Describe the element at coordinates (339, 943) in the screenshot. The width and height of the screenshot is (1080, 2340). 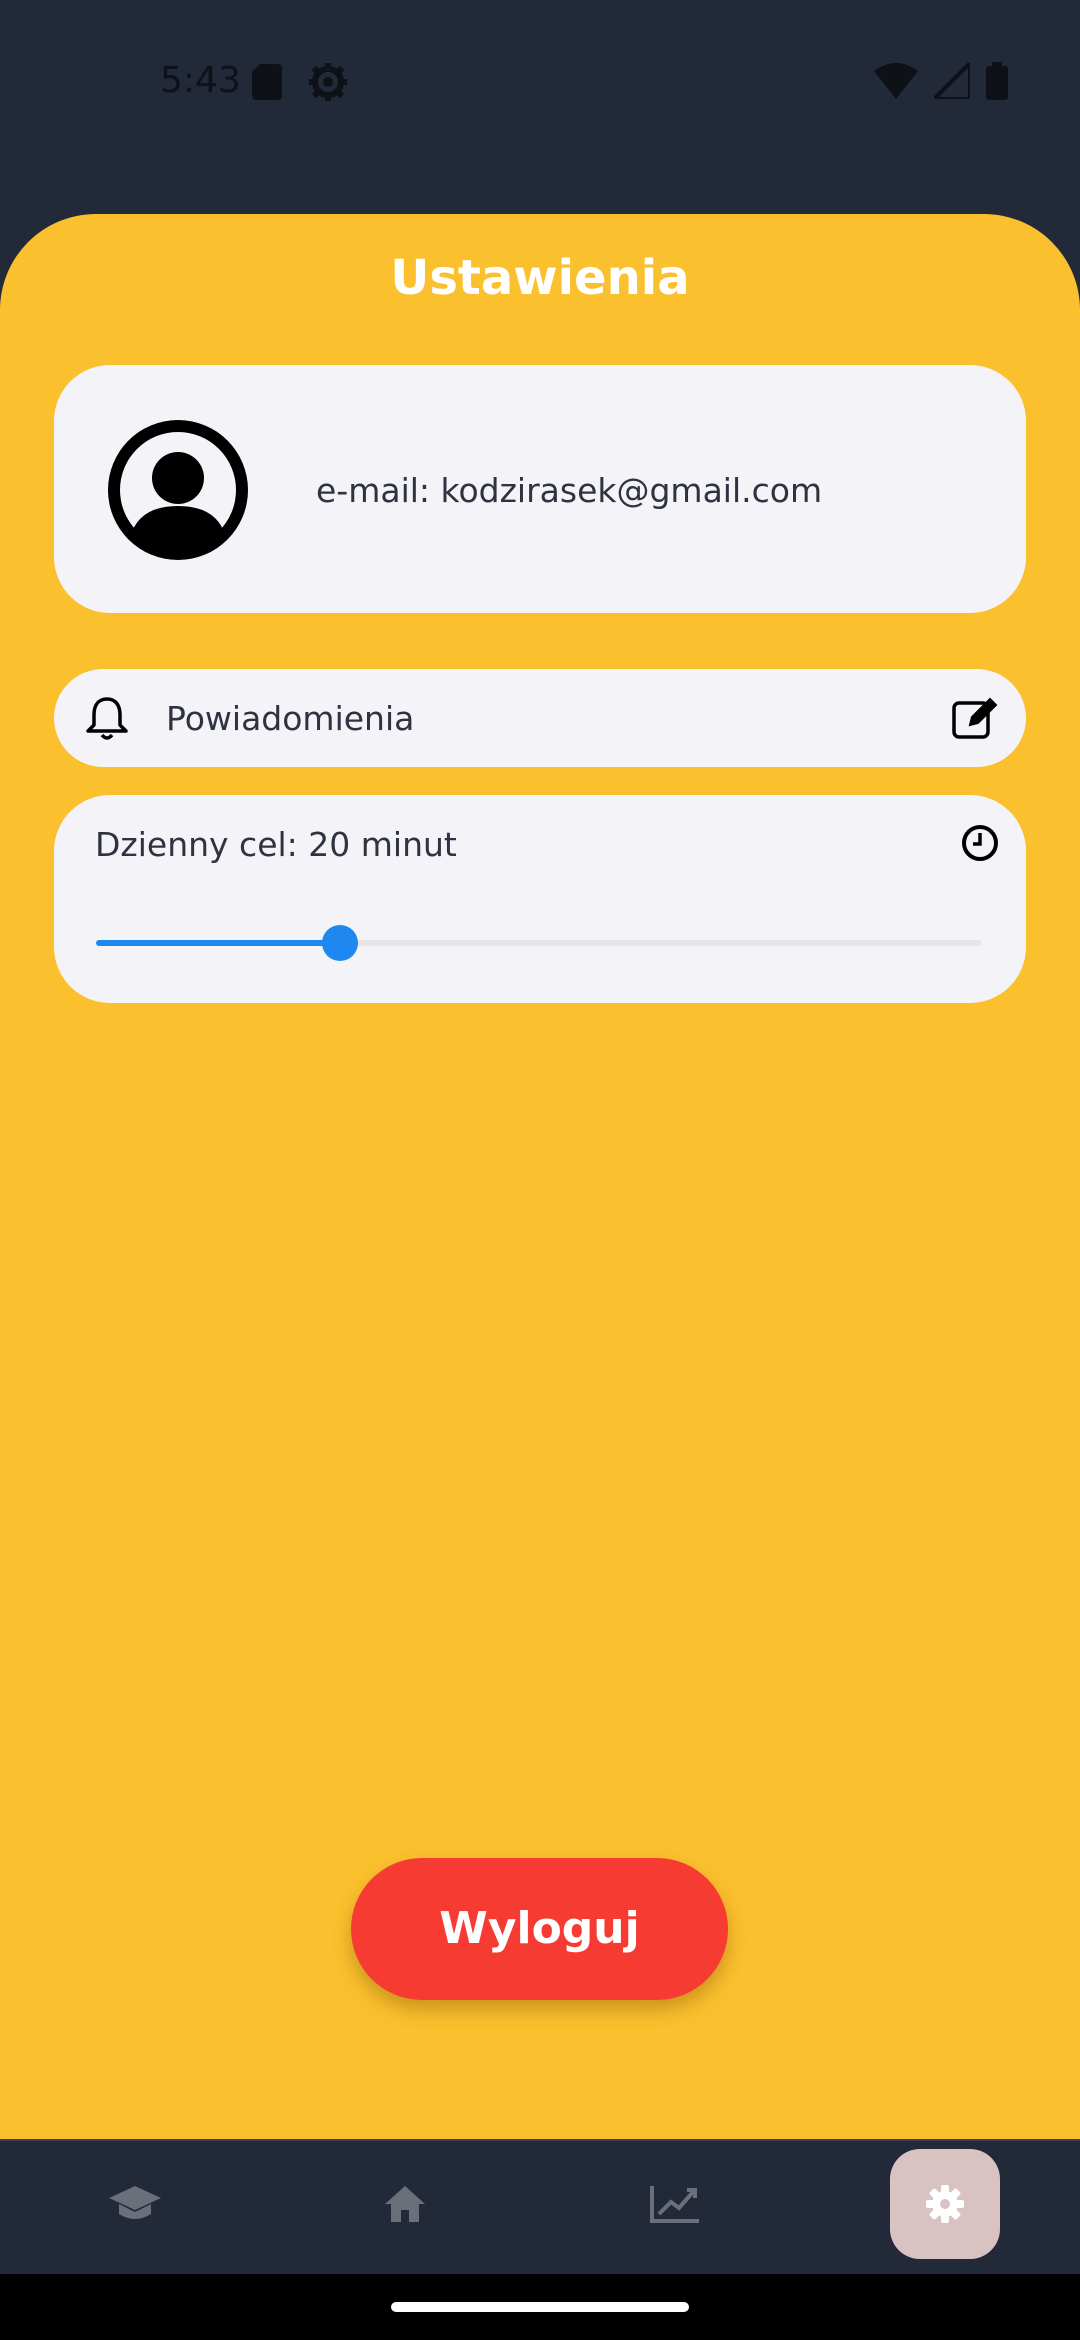
I see `slider-thumb` at that location.